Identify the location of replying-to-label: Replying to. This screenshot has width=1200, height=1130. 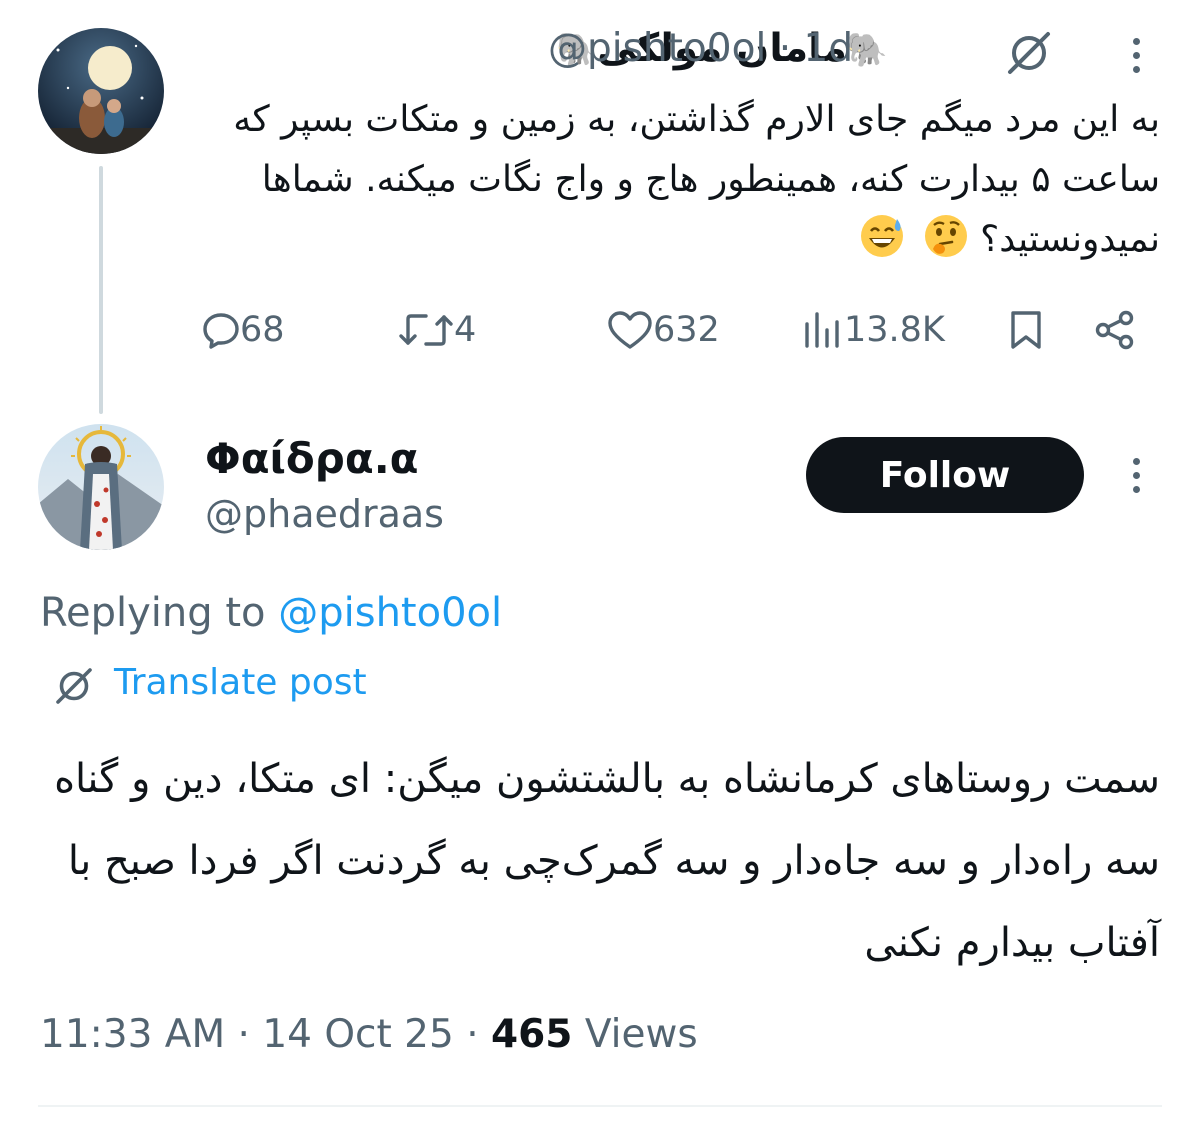
(153, 613).